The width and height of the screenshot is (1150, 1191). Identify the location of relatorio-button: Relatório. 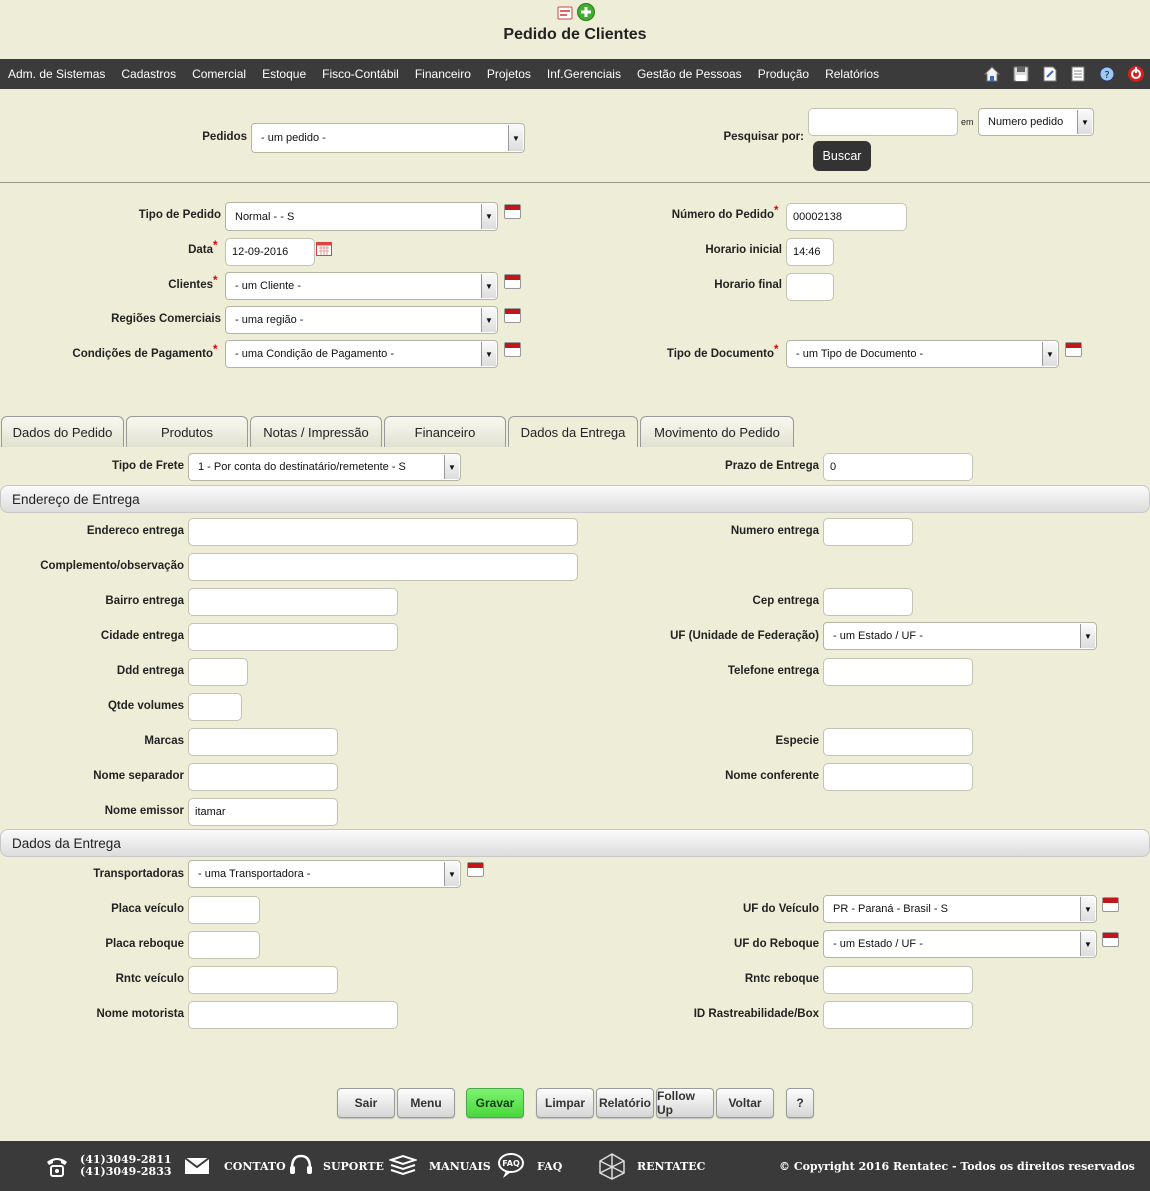
(625, 1103).